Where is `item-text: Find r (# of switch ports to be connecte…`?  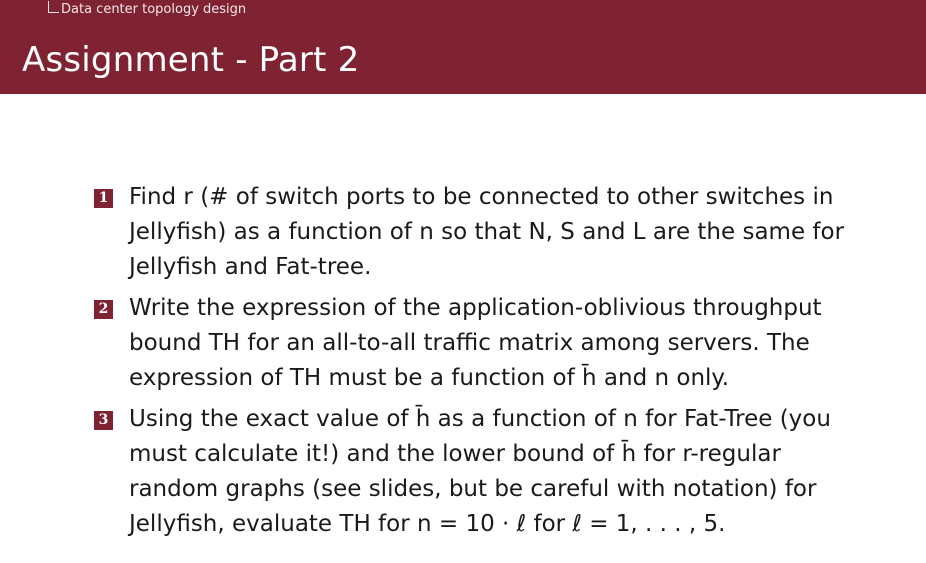 item-text: Find r (# of switch ports to be connecte… is located at coordinates (487, 232).